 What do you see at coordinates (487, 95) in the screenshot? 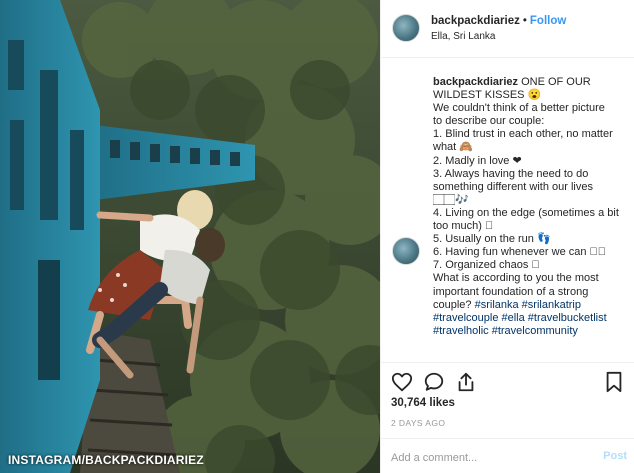
I see `caption-line: WILDEST KISSES 😮` at bounding box center [487, 95].